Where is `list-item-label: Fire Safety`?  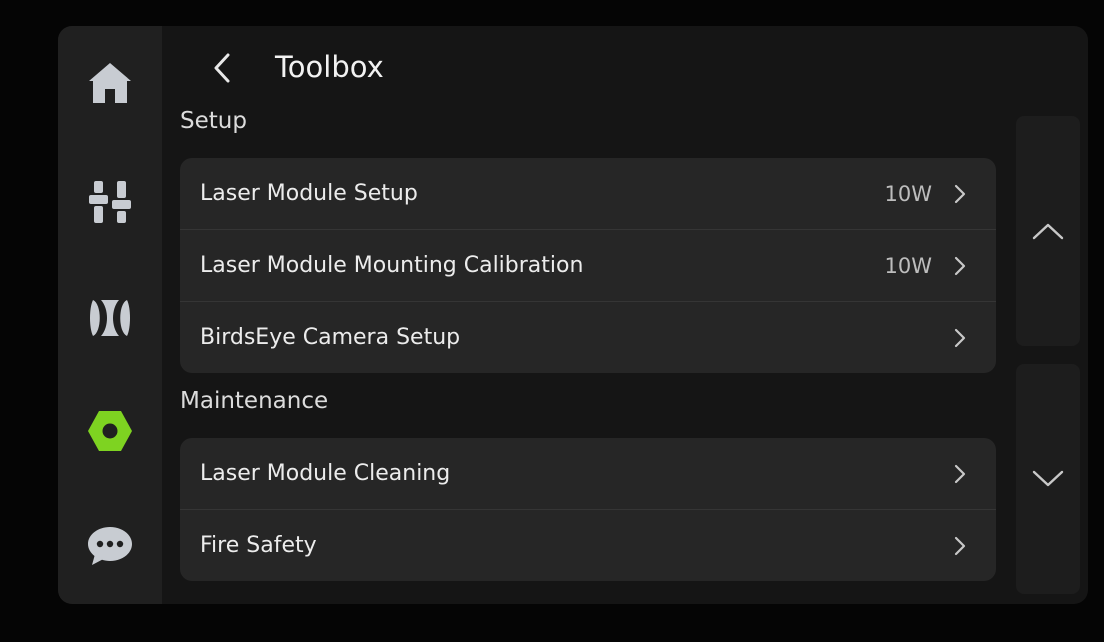 list-item-label: Fire Safety is located at coordinates (258, 545).